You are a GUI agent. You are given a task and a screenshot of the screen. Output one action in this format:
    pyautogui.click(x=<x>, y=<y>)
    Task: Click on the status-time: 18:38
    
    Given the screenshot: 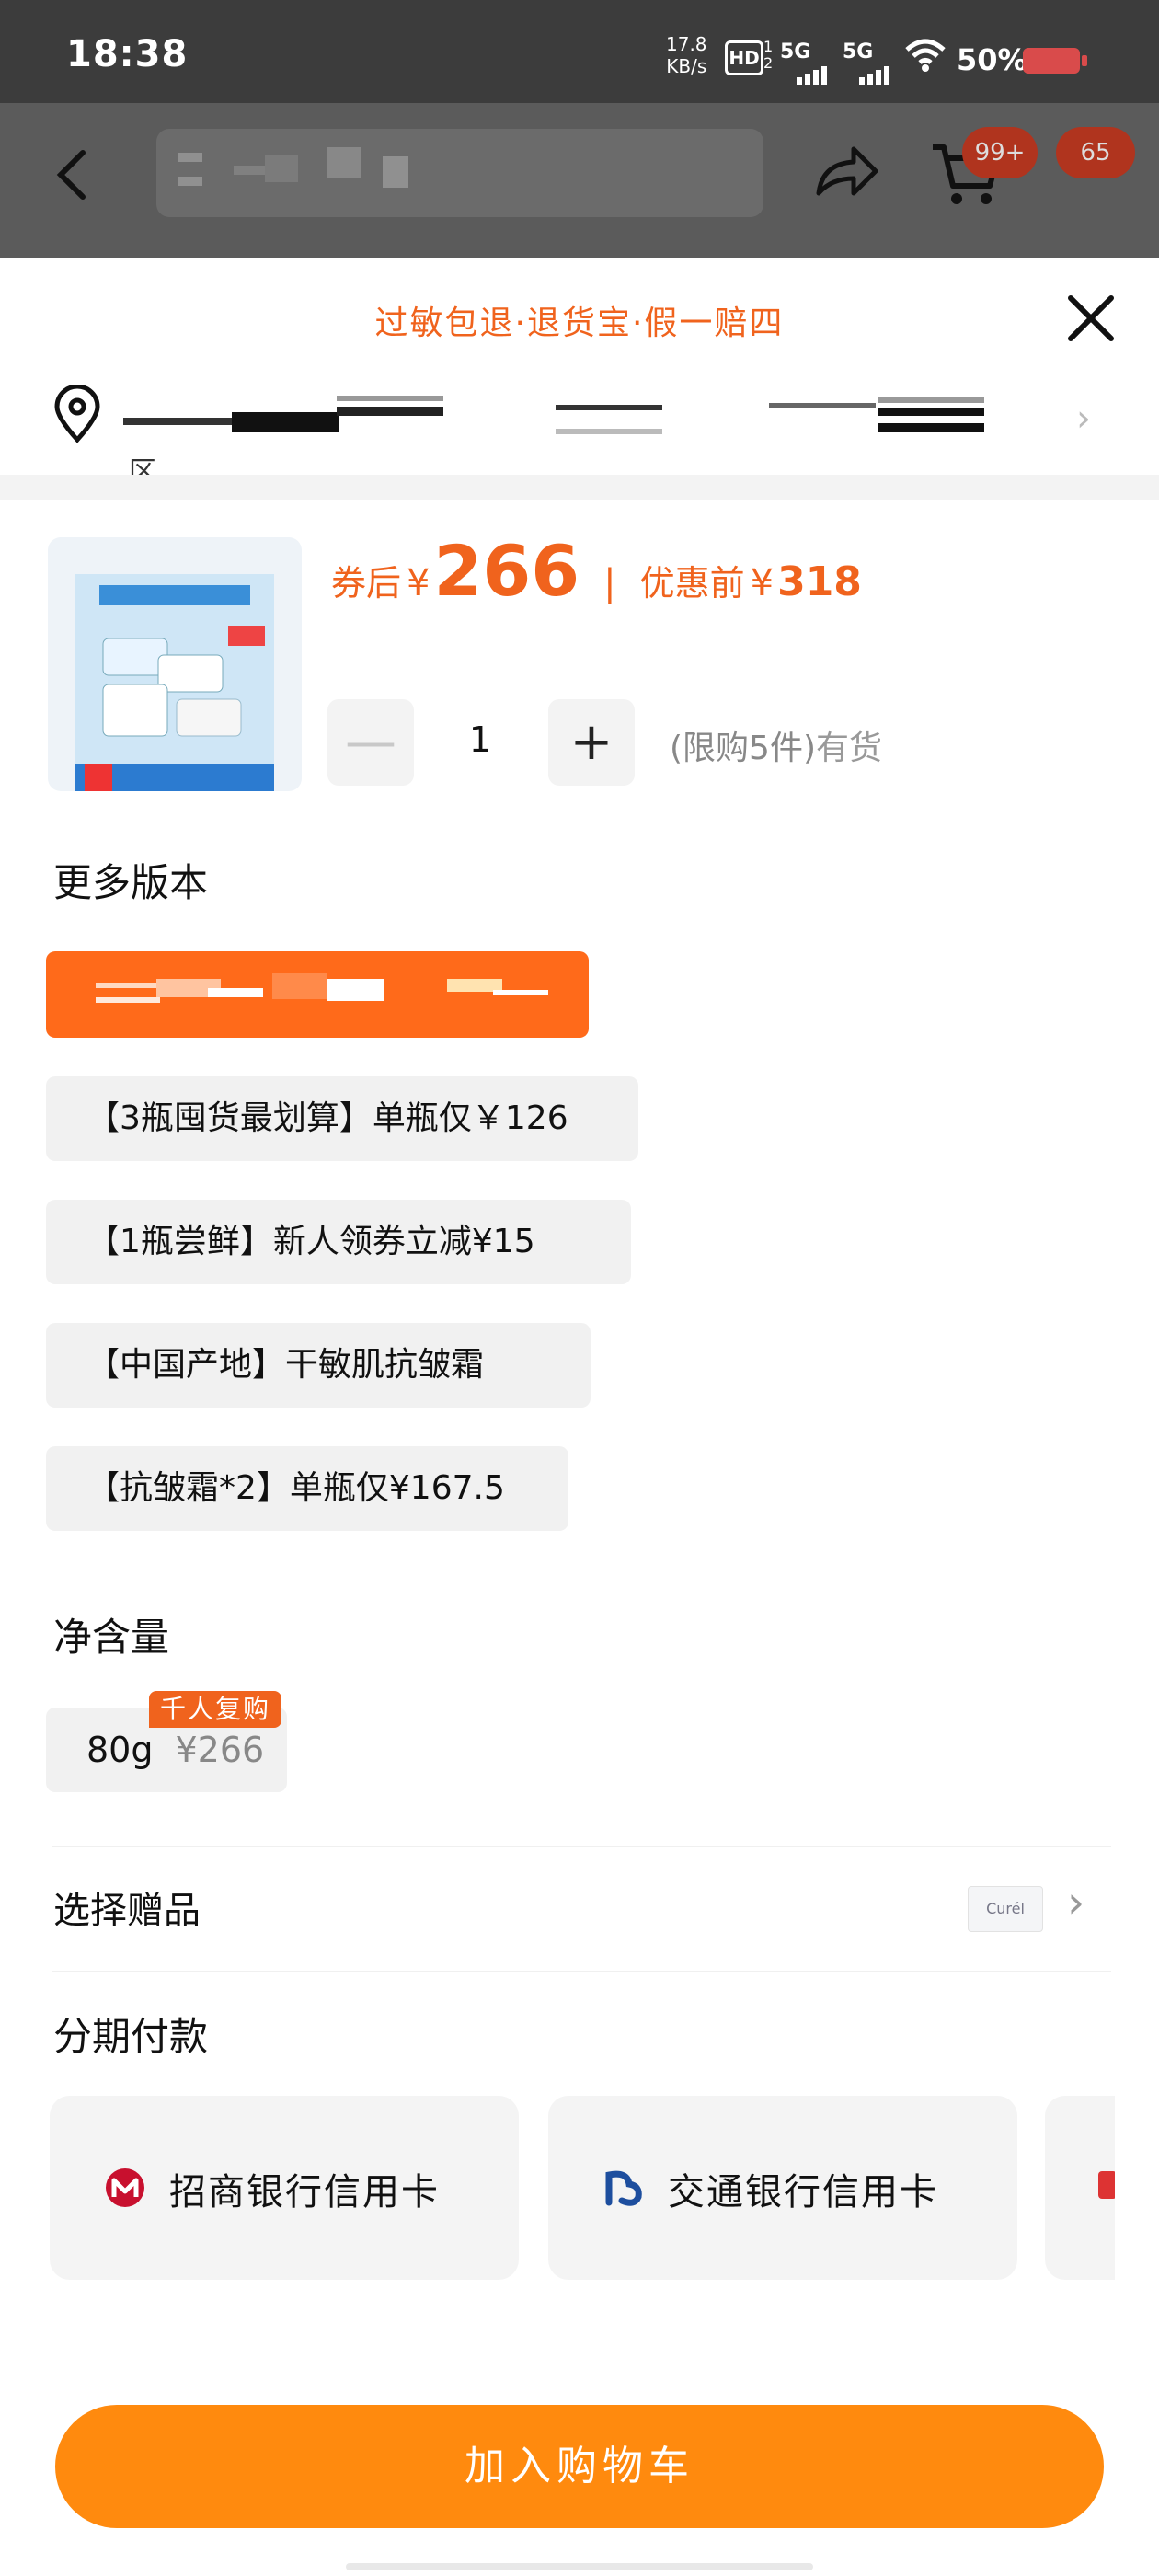 What is the action you would take?
    pyautogui.click(x=127, y=54)
    